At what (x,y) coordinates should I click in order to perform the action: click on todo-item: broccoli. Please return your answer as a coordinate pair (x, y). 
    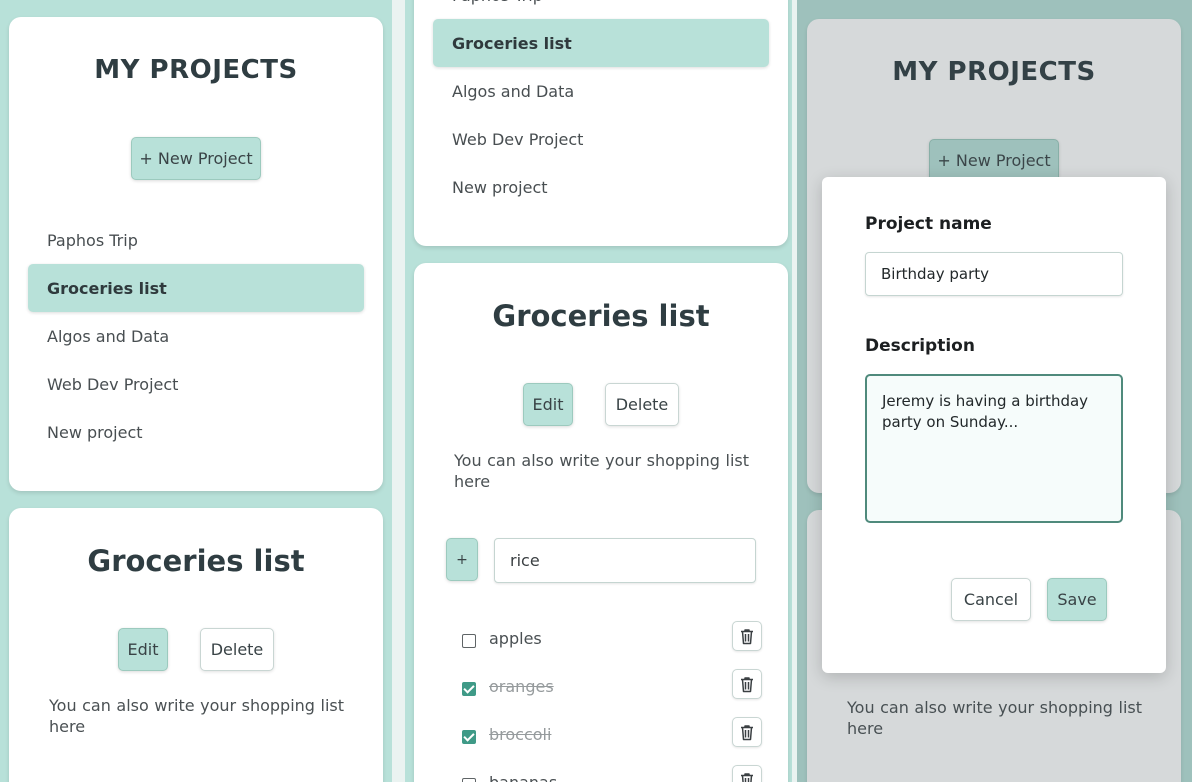
    Looking at the image, I should click on (607, 737).